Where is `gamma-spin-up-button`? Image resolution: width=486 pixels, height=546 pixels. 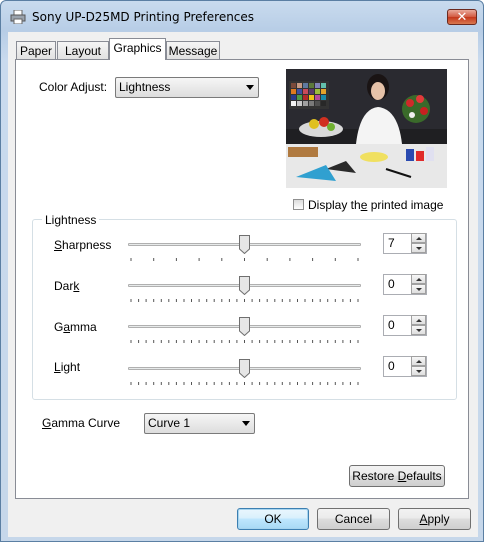
gamma-spin-up-button is located at coordinates (418, 320).